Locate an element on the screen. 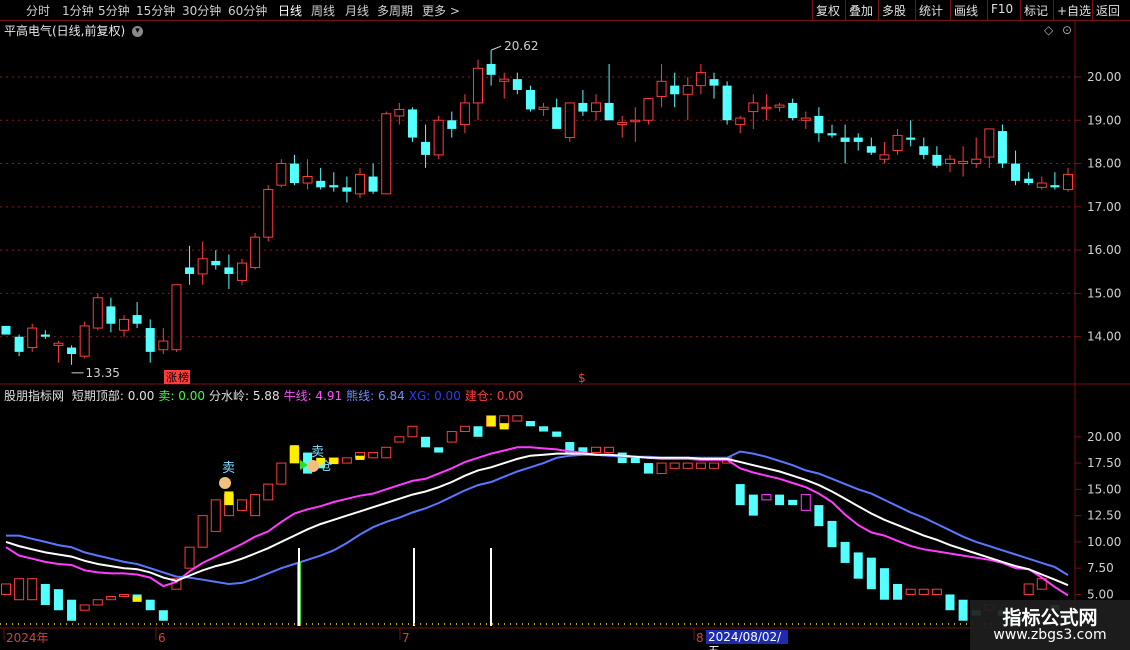  indicator-value-0: 短期顶部: 0.00 is located at coordinates (113, 396).